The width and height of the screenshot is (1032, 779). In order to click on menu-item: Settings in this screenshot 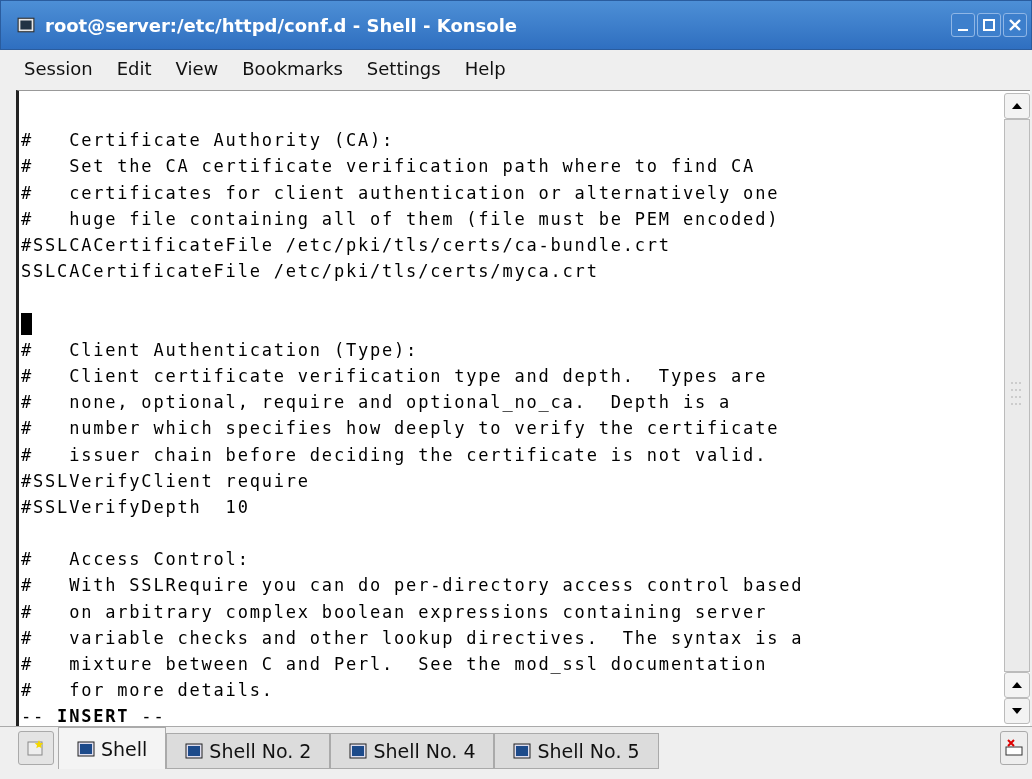, I will do `click(403, 68)`.